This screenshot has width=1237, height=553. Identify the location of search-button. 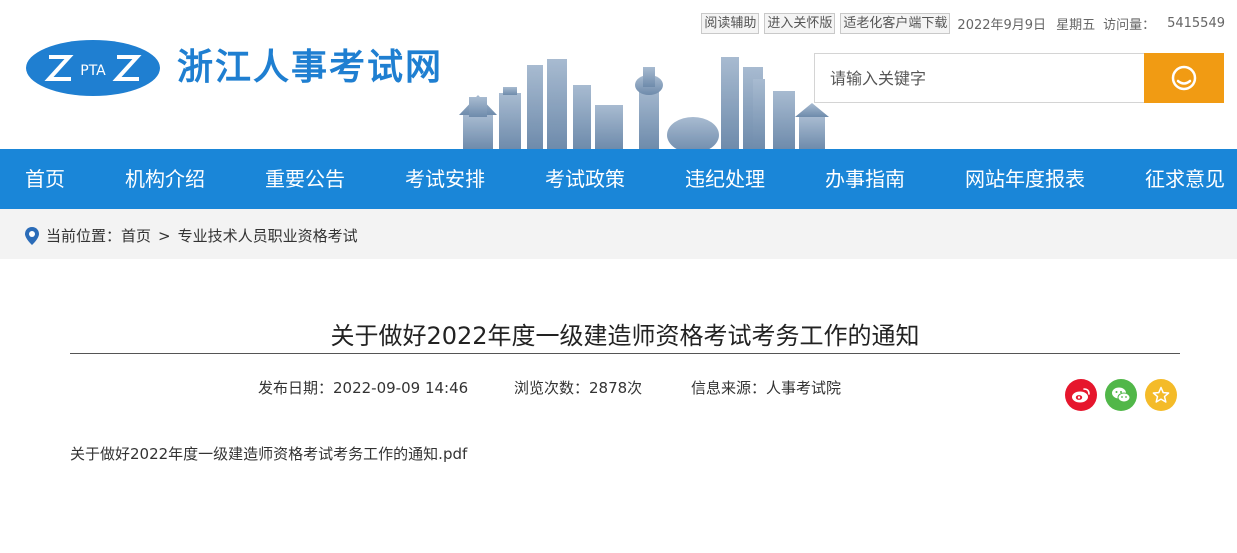
(1184, 78).